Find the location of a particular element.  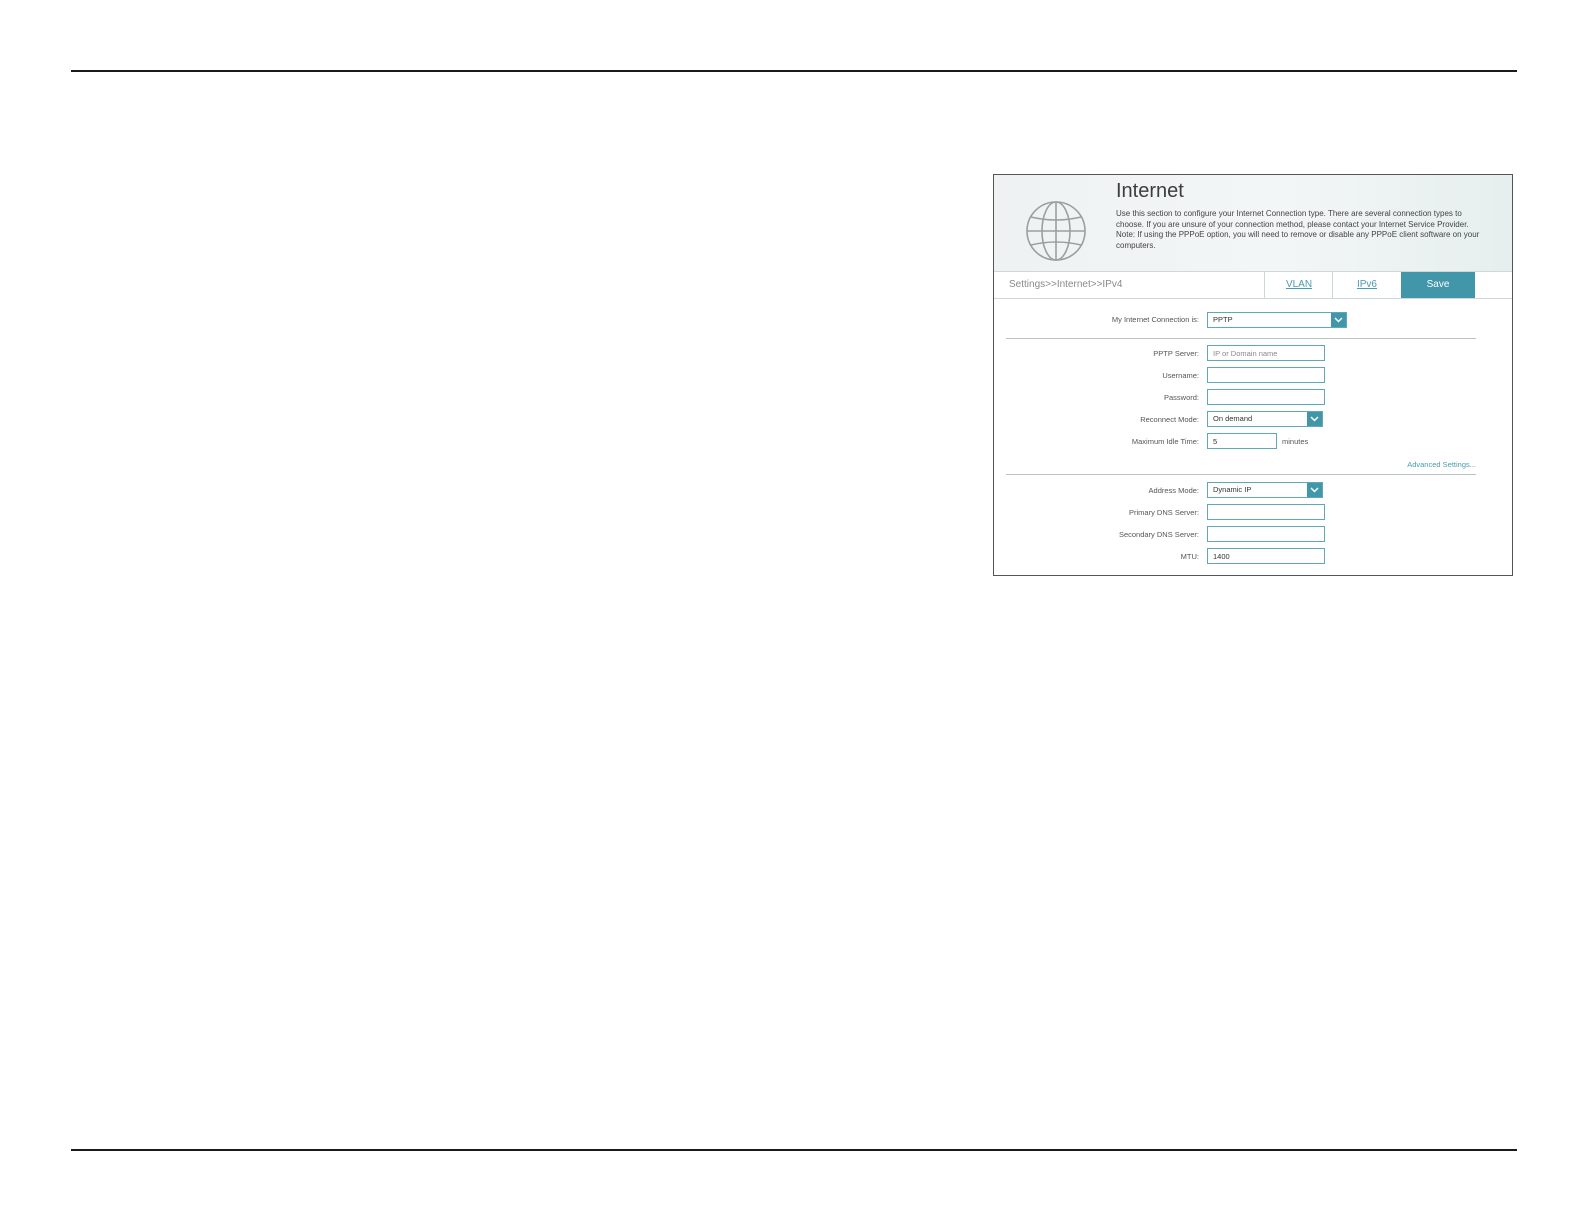

connection-type-label: My Internet Connection is: is located at coordinates (1155, 319).